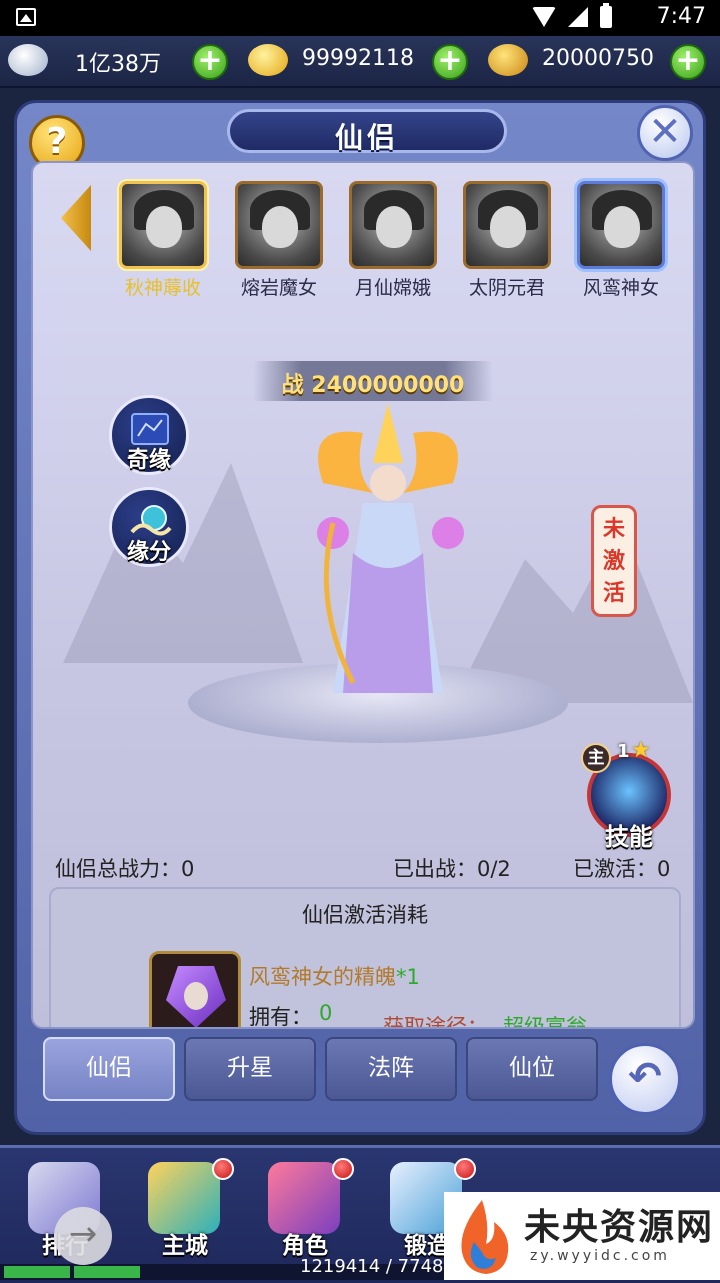 This screenshot has height=1283, width=720. What do you see at coordinates (506, 288) in the screenshot?
I see `companion-name: 太阴元君` at bounding box center [506, 288].